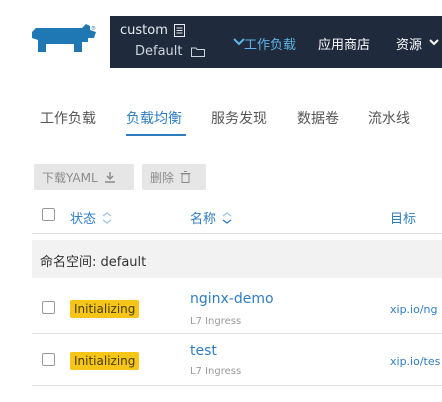 Image resolution: width=442 pixels, height=402 pixels. What do you see at coordinates (93, 262) in the screenshot?
I see `namespace-label: 命名空间: default` at bounding box center [93, 262].